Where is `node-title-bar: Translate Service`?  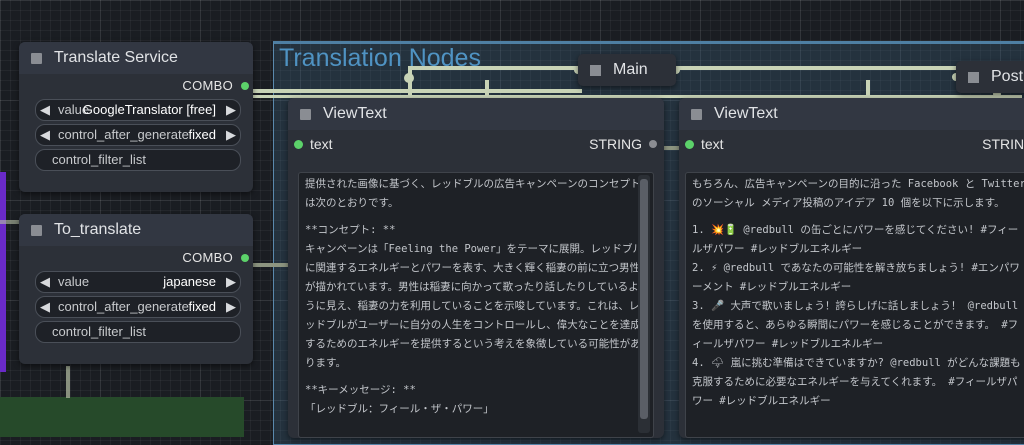 node-title-bar: Translate Service is located at coordinates (136, 58).